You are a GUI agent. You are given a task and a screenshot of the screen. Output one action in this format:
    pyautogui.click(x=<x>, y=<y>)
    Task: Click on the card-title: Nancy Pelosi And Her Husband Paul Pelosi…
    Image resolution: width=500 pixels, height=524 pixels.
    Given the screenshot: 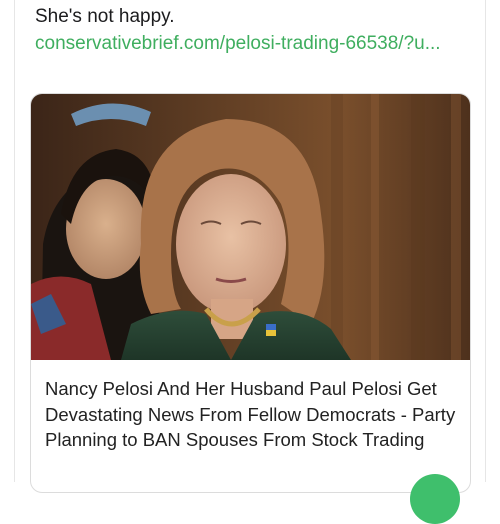 What is the action you would take?
    pyautogui.click(x=254, y=414)
    